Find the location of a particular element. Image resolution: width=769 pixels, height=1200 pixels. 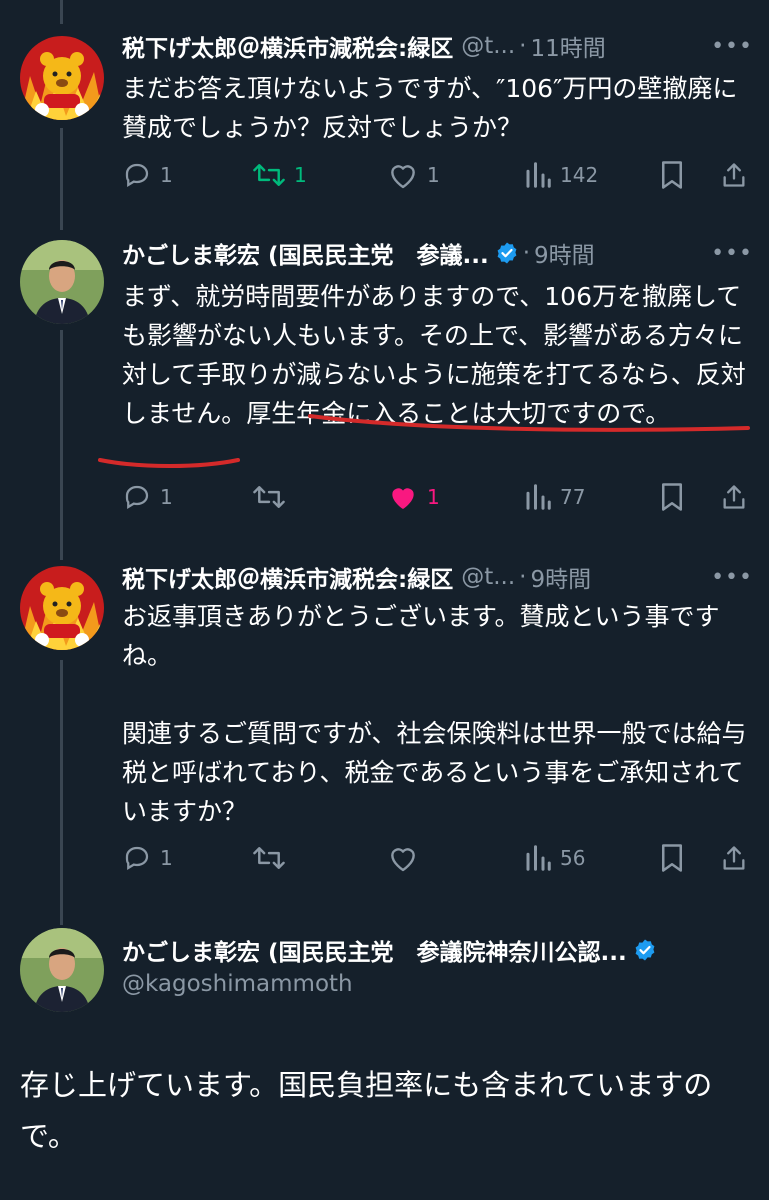

like-button is located at coordinates (407, 858).